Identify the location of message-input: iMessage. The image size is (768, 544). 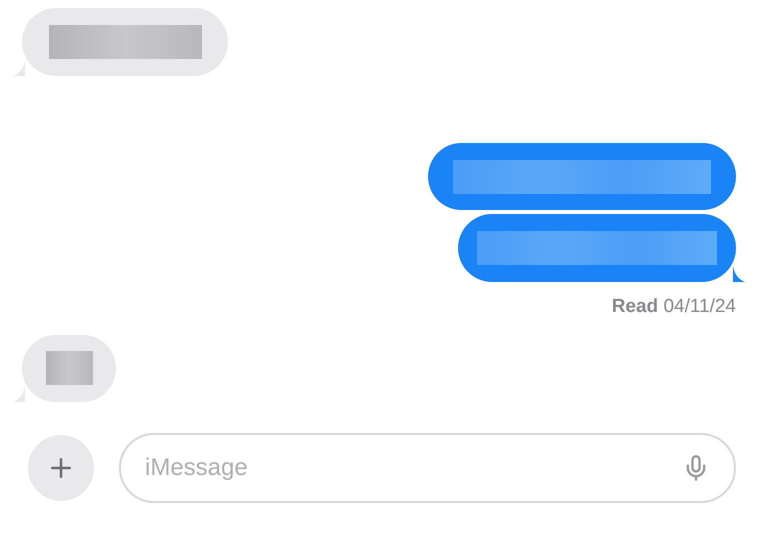
(413, 468).